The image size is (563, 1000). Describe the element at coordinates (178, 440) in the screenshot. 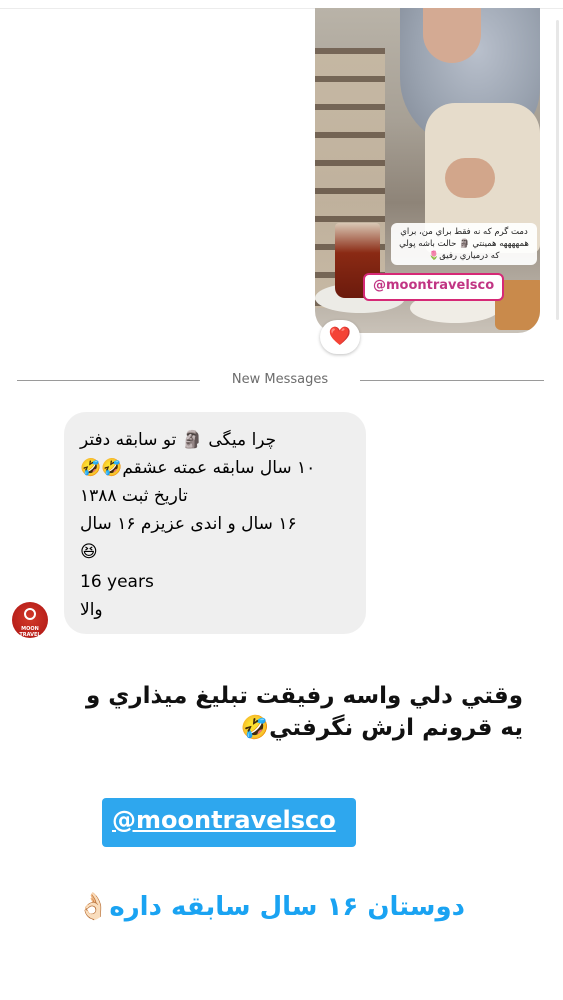

I see `message-line: چرا میگی 🗿 تو سابقه دفتر` at that location.